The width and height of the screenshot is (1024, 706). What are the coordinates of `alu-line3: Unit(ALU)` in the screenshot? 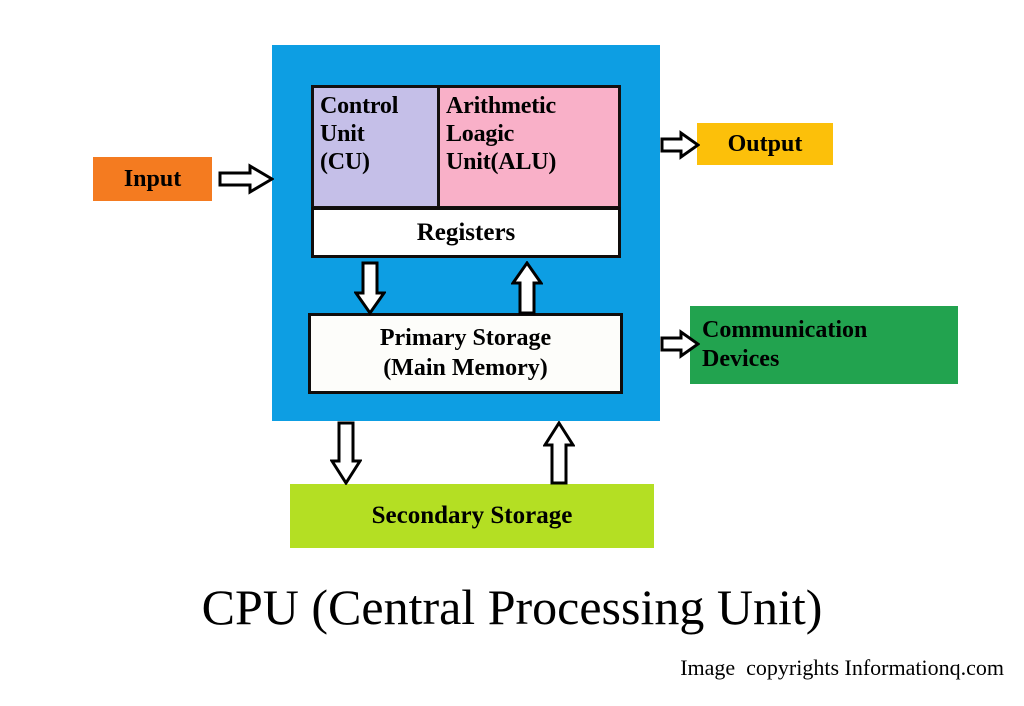 It's located at (501, 162).